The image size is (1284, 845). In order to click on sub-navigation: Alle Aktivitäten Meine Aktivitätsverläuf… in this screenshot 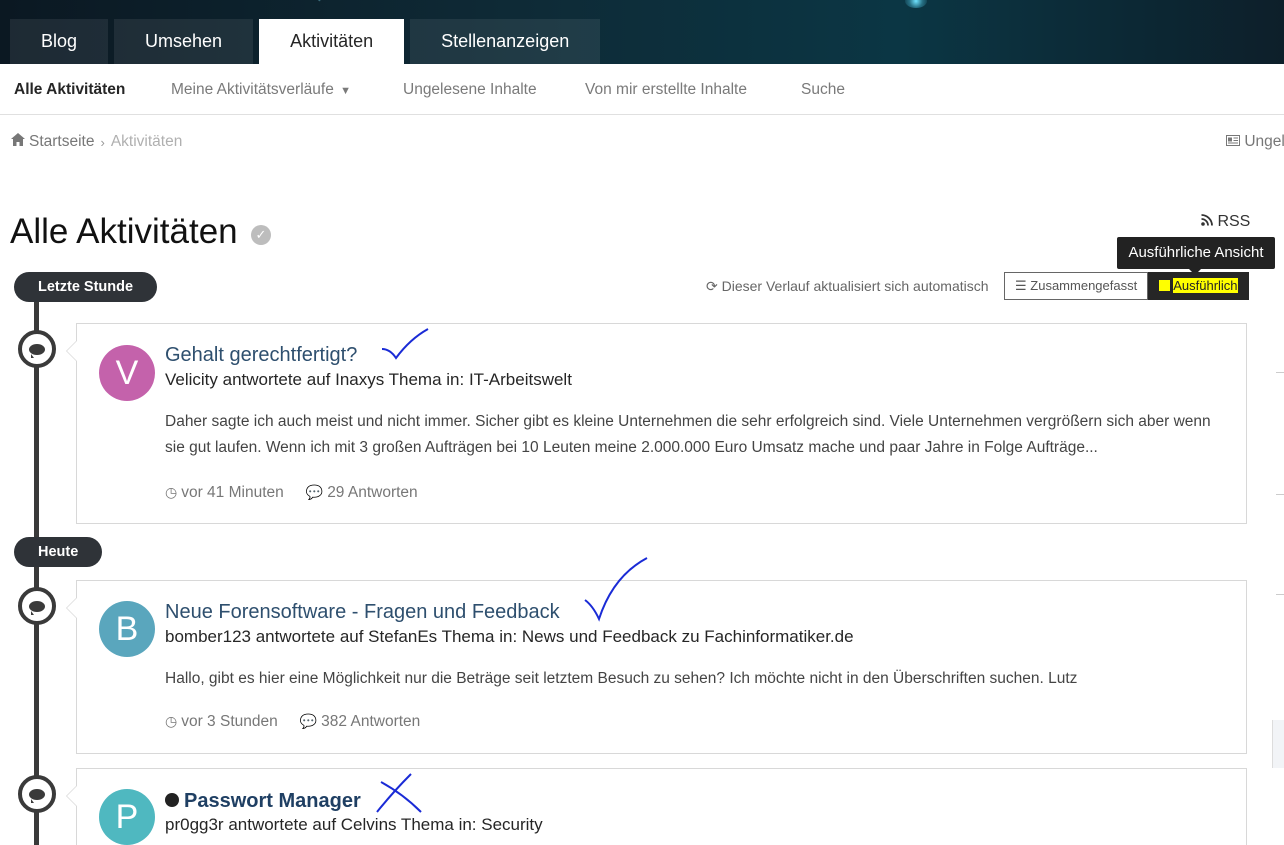, I will do `click(642, 89)`.